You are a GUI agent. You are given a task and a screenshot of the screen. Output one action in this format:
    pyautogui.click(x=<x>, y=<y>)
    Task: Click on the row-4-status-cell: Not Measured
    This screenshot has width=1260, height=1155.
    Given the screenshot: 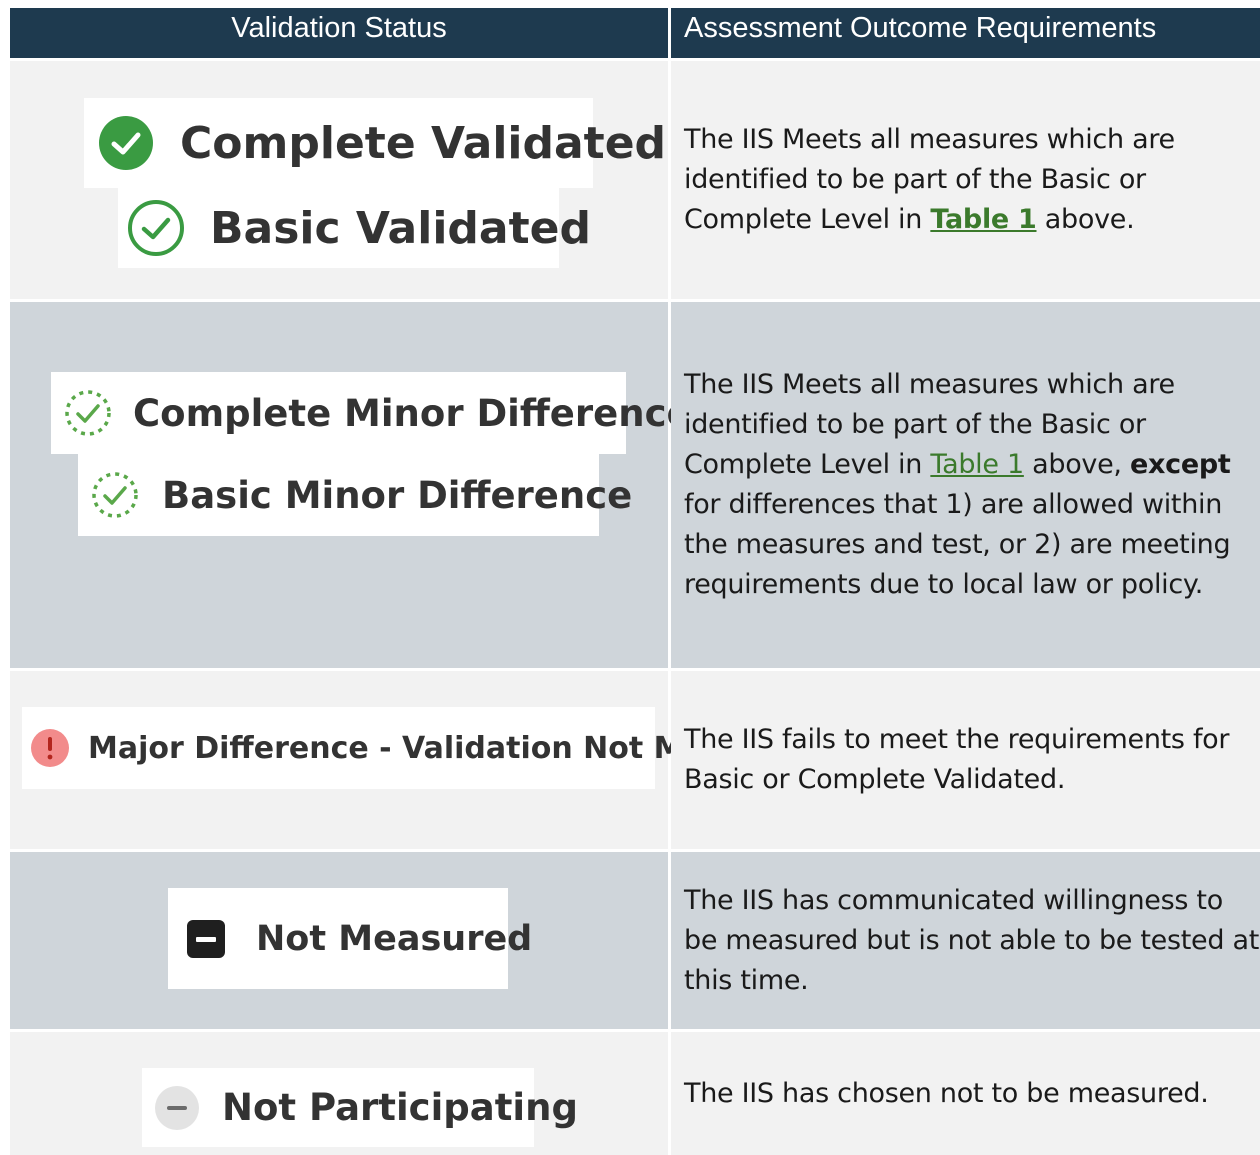 What is the action you would take?
    pyautogui.click(x=339, y=940)
    